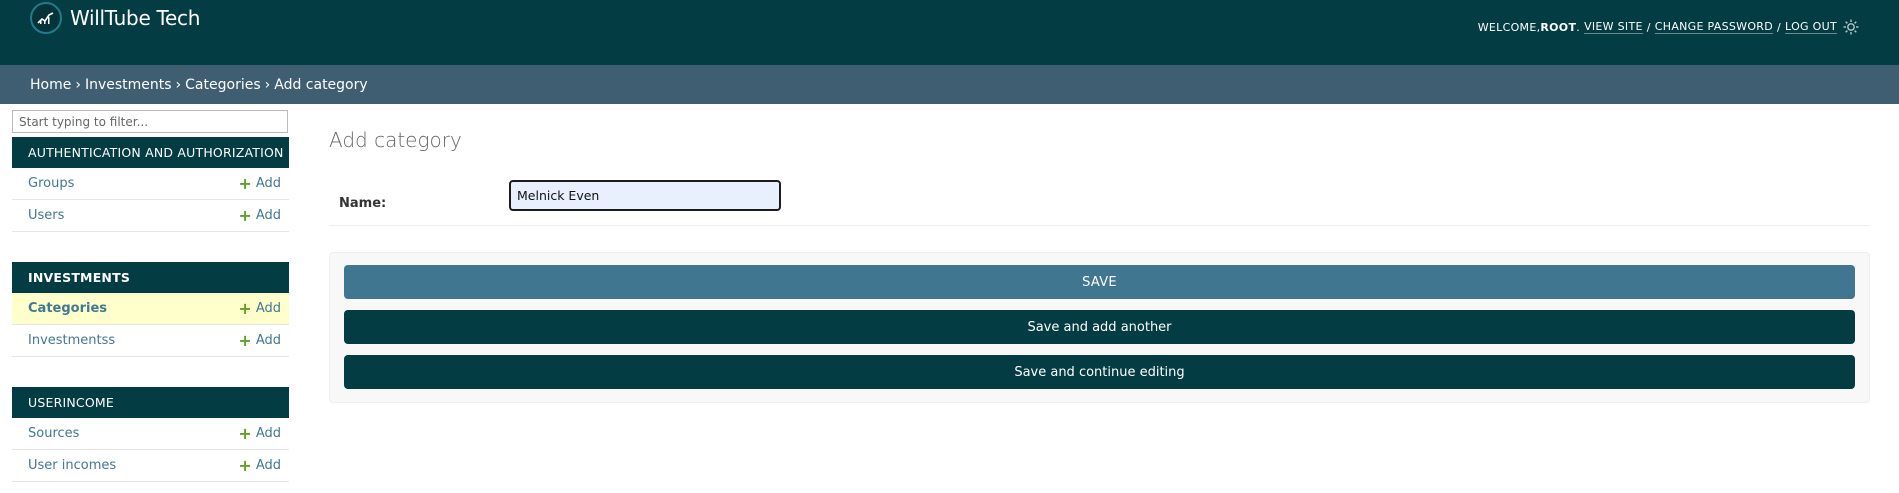  I want to click on sun-icon, so click(1851, 27).